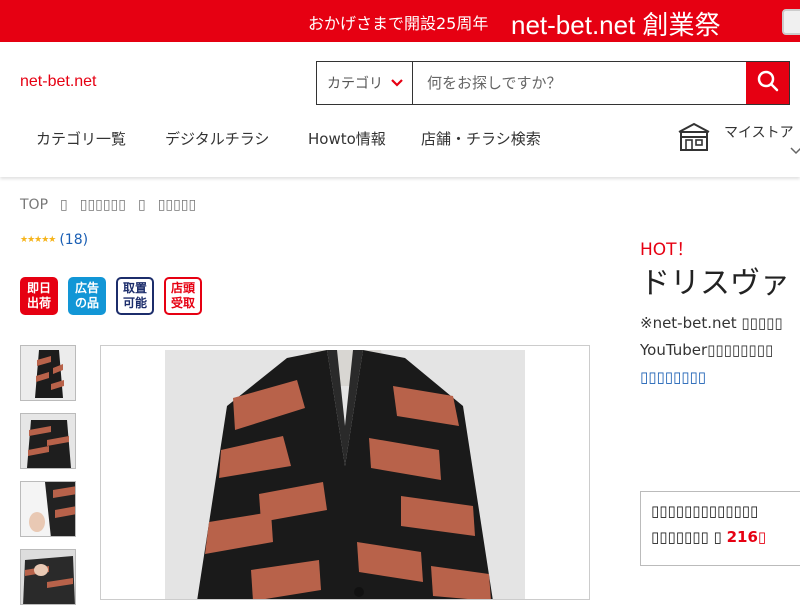  I want to click on badge-reservable: 取置 可能, so click(135, 296).